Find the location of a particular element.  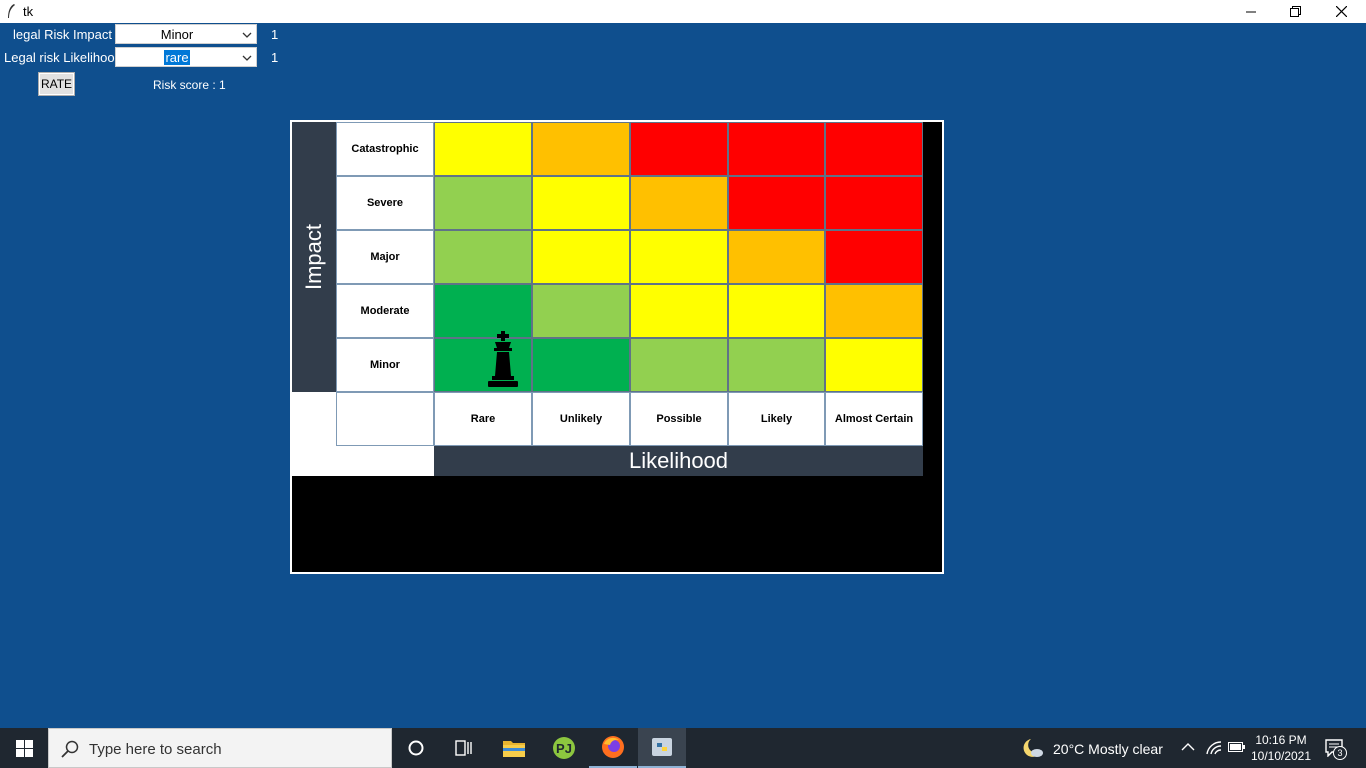

restore-button is located at coordinates (1295, 11).